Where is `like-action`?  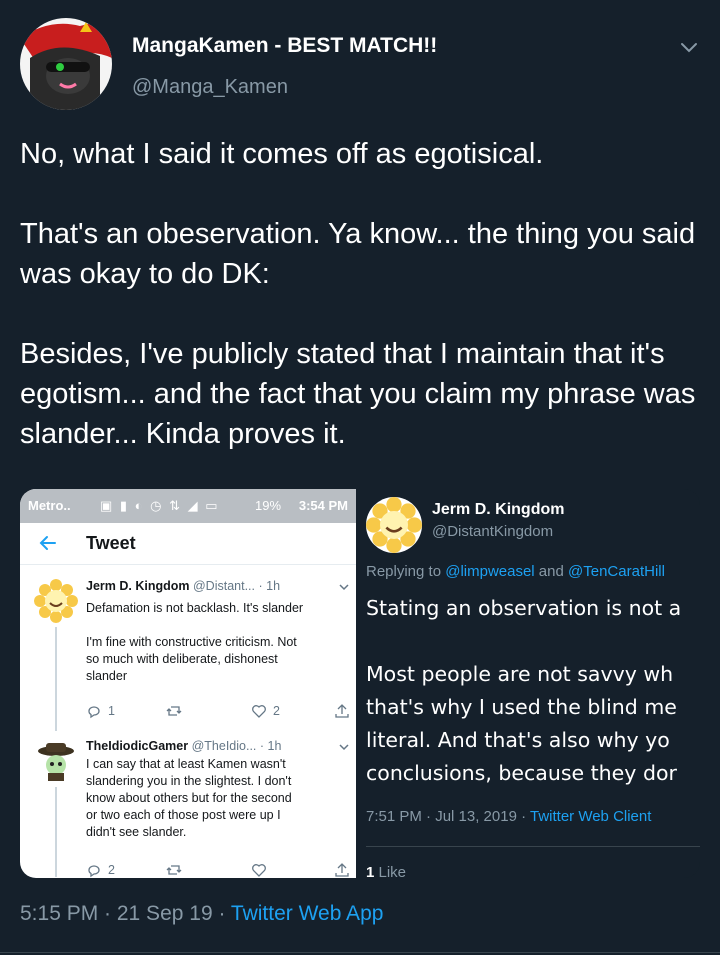 like-action is located at coordinates (259, 870).